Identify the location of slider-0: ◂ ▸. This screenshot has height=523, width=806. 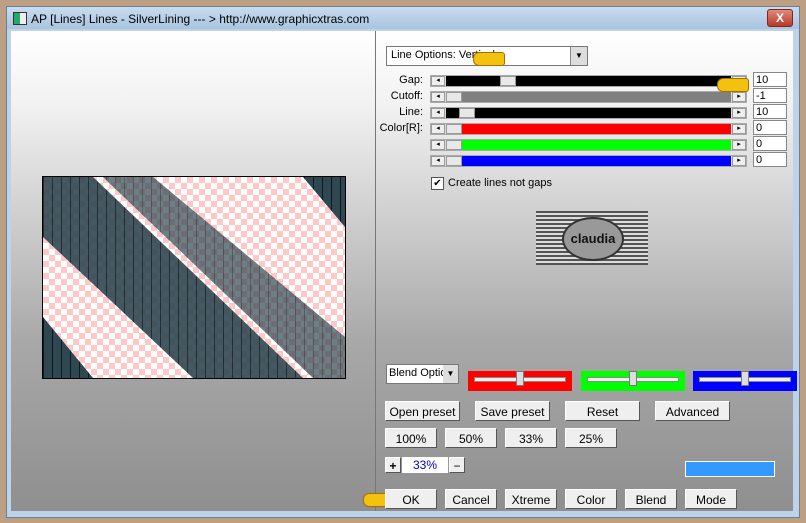
(588, 81).